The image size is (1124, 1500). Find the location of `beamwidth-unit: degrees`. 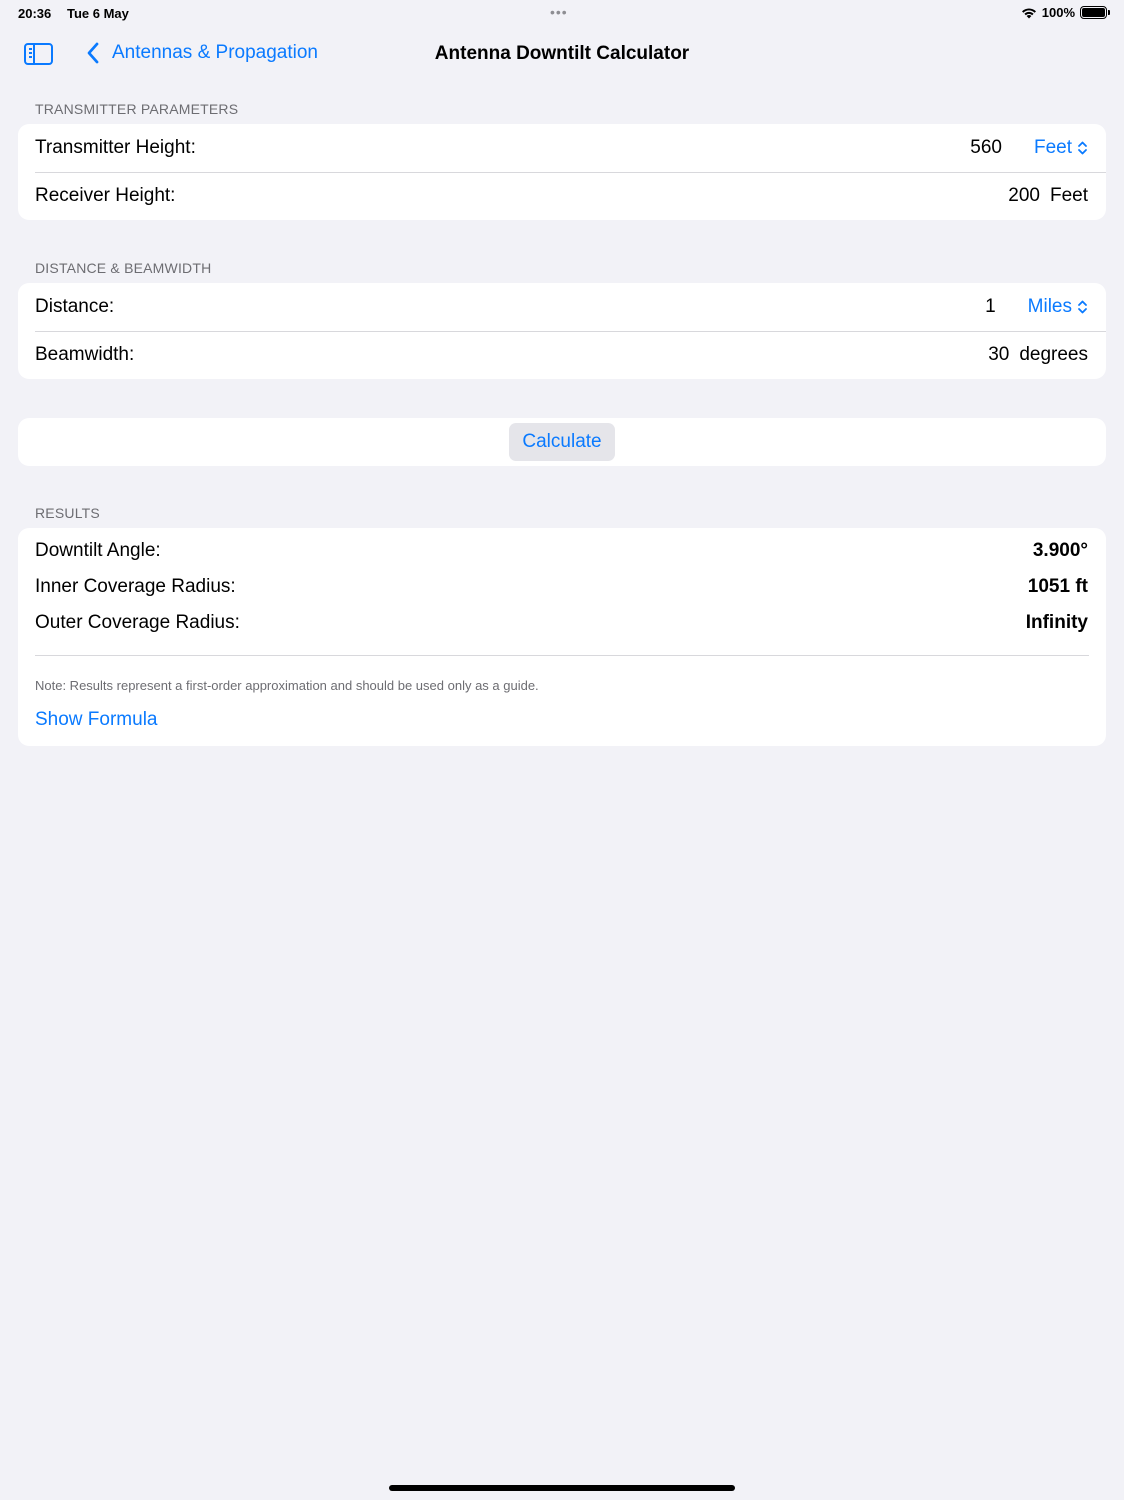

beamwidth-unit: degrees is located at coordinates (1053, 354).